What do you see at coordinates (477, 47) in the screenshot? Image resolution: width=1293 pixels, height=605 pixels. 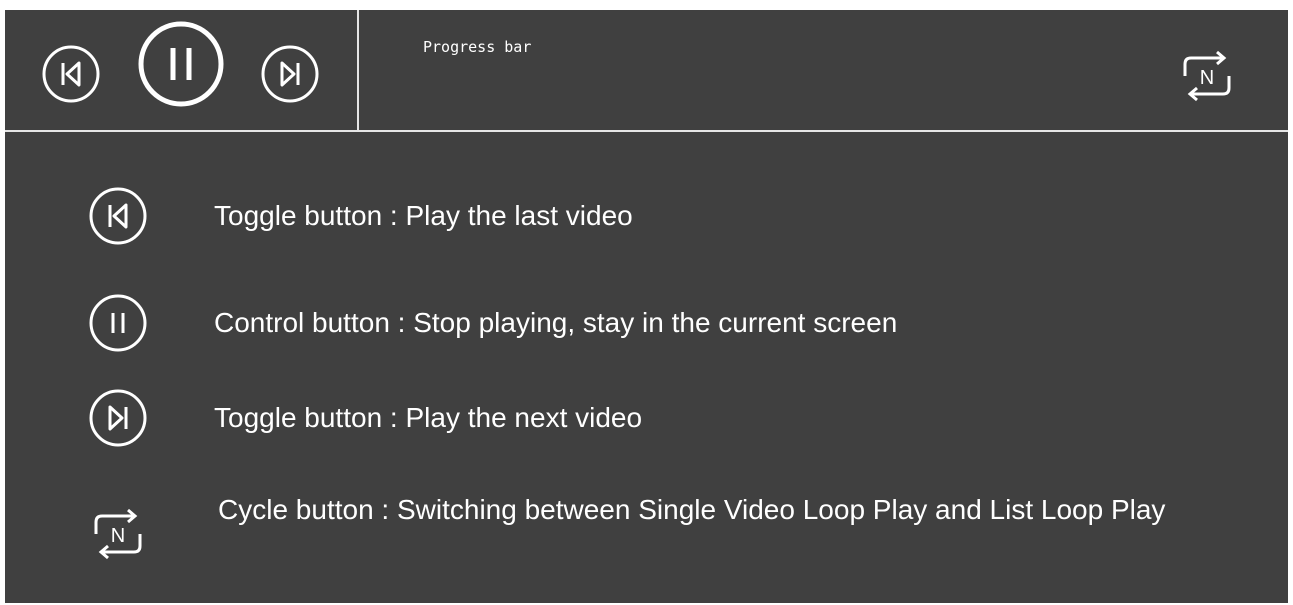 I see `progress-bar-label: Progress bar` at bounding box center [477, 47].